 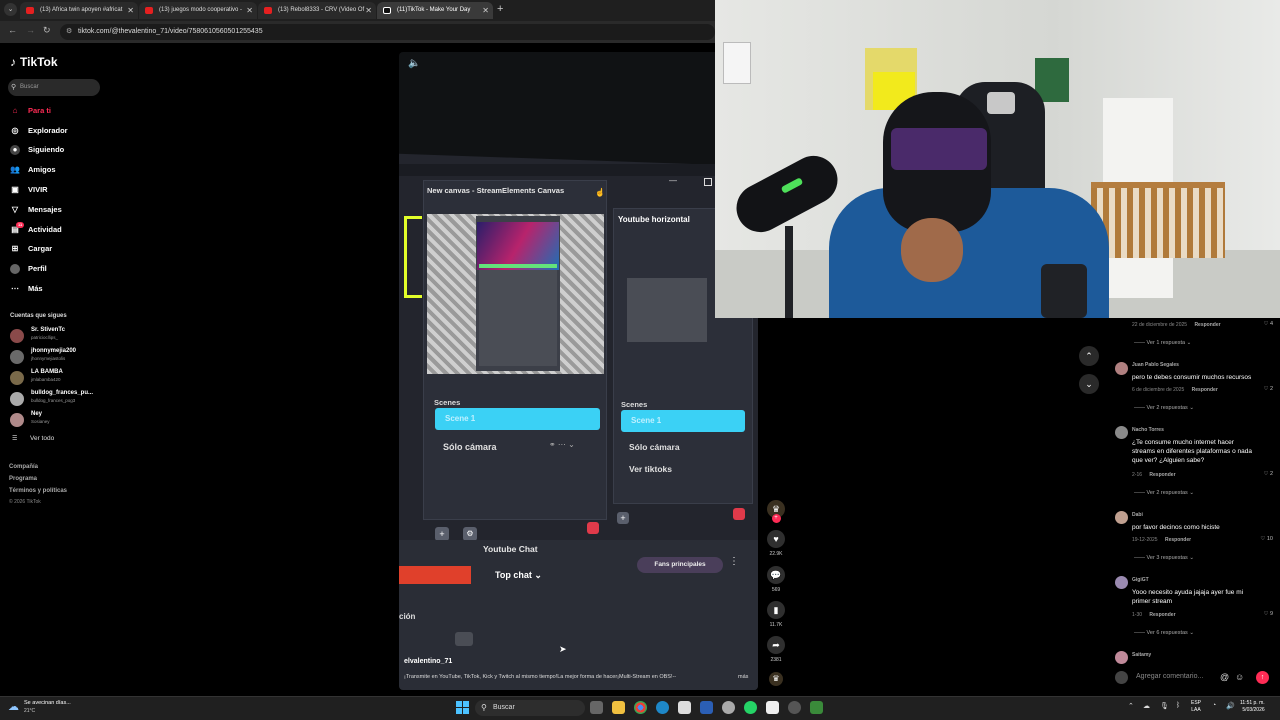 What do you see at coordinates (435, 10) in the screenshot?
I see `tab-tiktok: (11)TikTok - Make Your Day ✕` at bounding box center [435, 10].